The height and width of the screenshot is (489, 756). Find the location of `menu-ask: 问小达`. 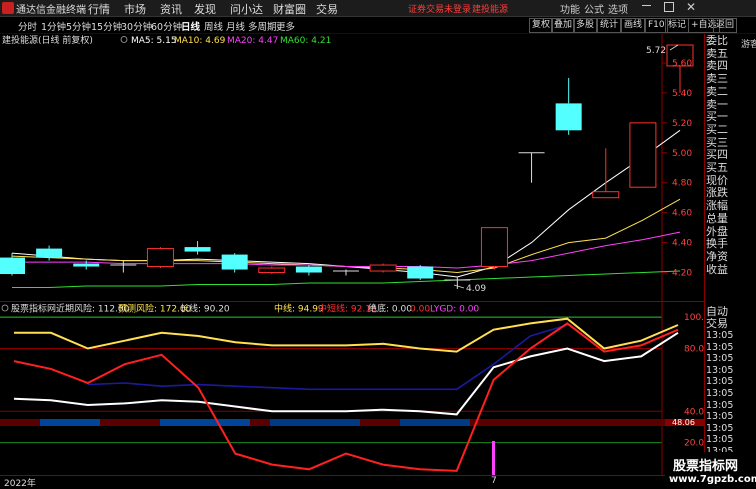

menu-ask: 问小达 is located at coordinates (246, 9).